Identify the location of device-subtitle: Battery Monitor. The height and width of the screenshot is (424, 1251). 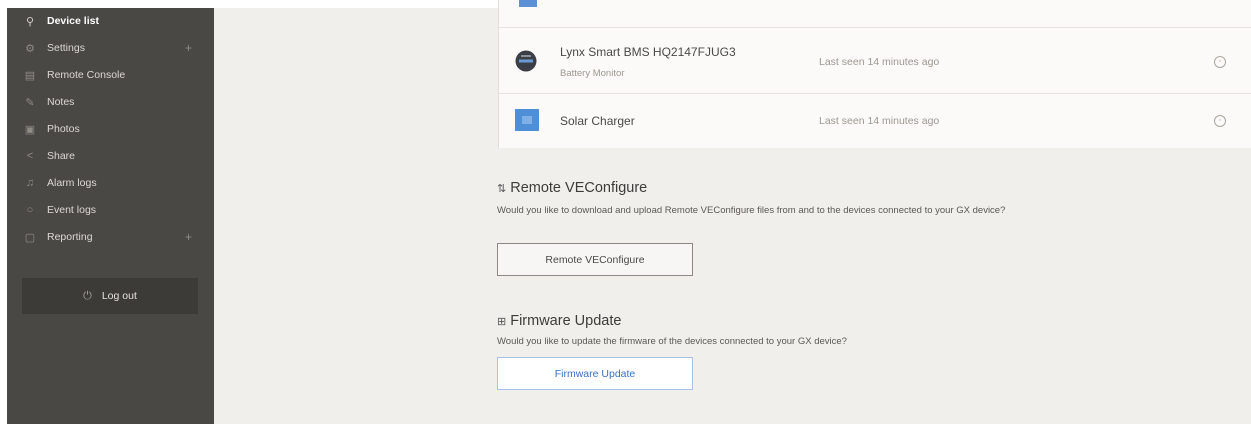
(592, 73).